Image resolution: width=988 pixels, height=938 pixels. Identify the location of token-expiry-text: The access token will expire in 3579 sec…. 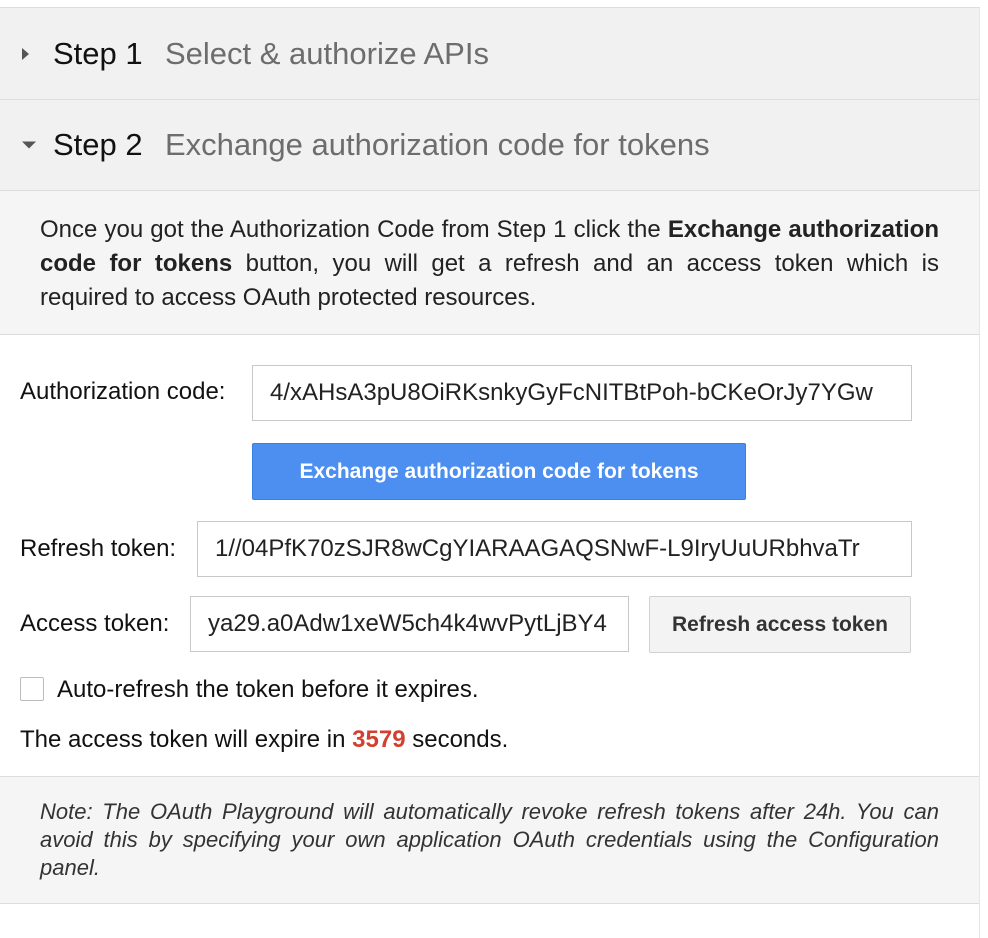
(264, 740).